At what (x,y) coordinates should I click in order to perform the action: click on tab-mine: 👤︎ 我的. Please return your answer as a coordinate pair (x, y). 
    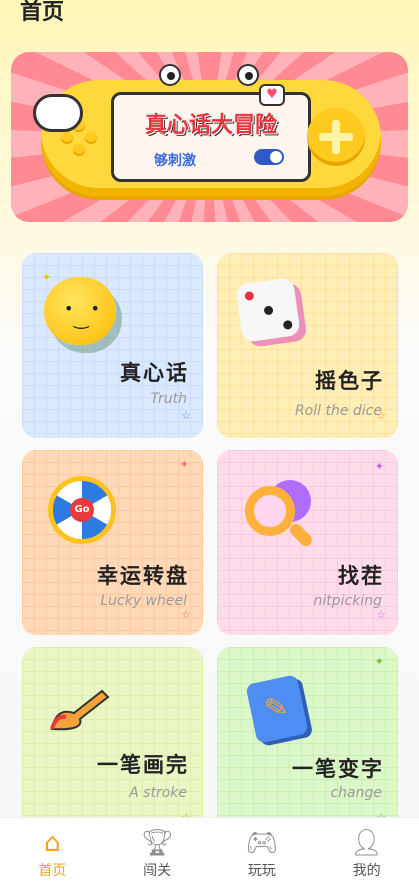
    Looking at the image, I should click on (366, 852).